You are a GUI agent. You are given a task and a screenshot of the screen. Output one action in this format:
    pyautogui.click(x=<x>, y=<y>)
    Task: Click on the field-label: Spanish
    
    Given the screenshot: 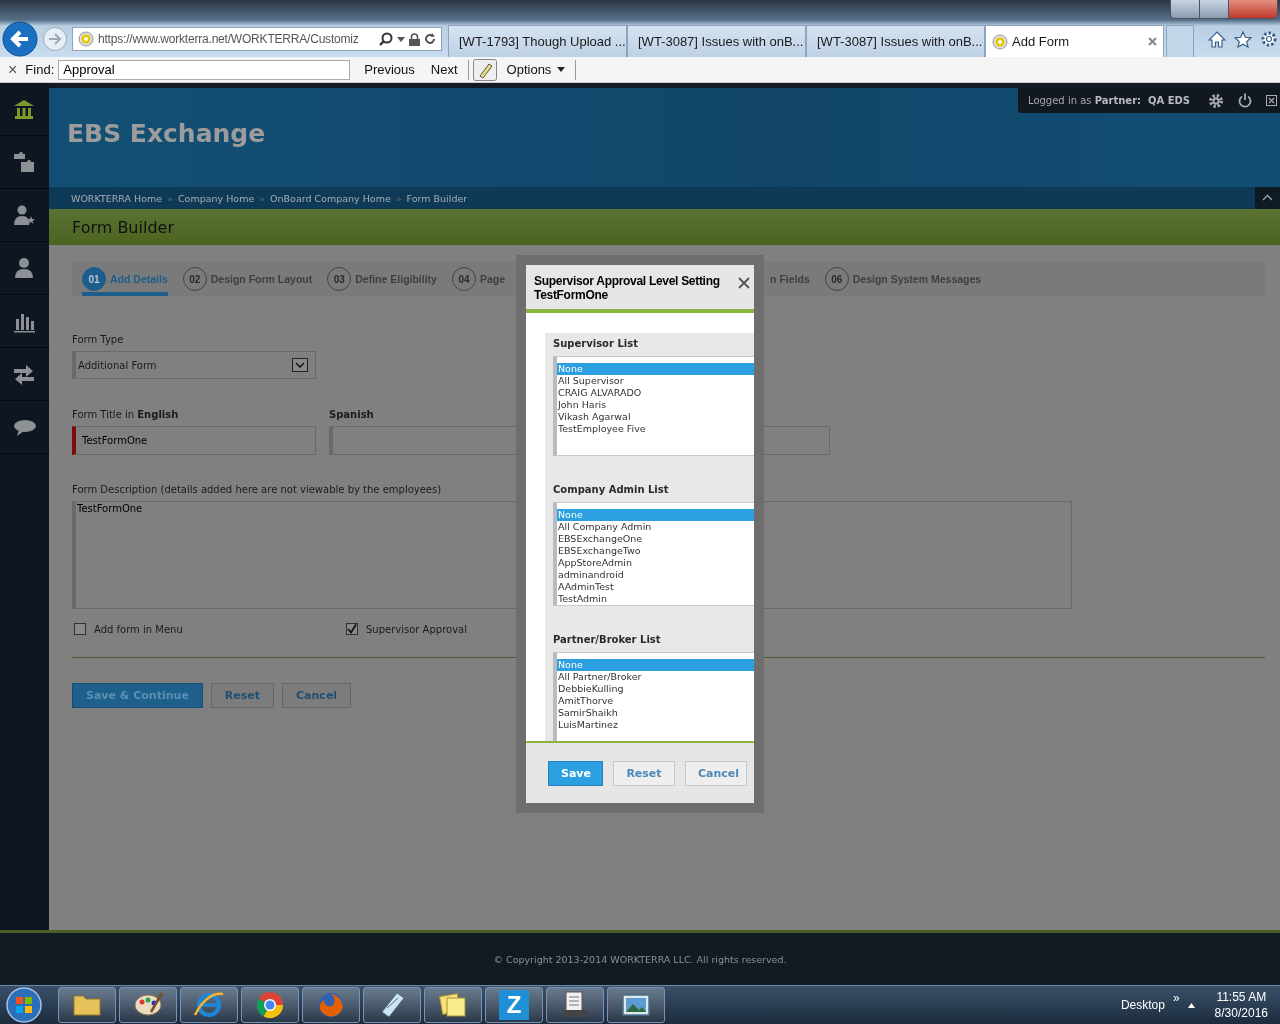 What is the action you would take?
    pyautogui.click(x=351, y=414)
    